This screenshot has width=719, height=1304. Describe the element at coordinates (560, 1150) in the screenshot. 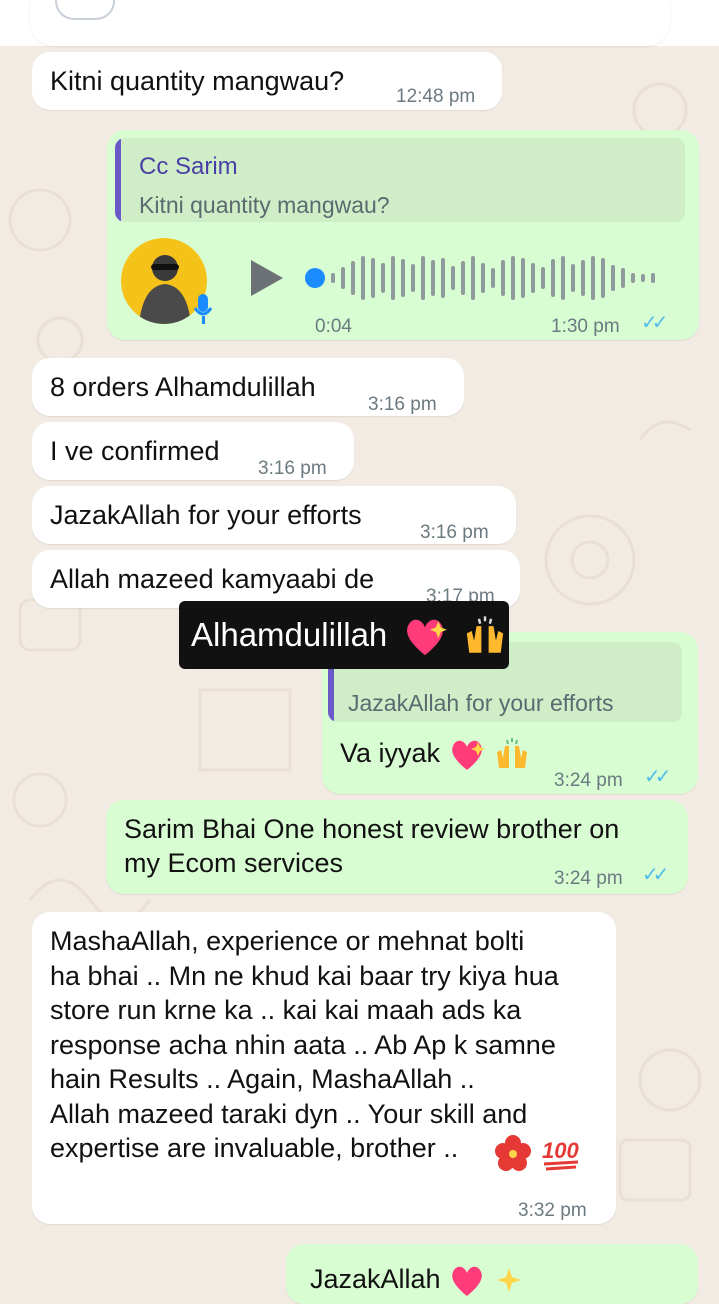

I see `svg-text: 100` at that location.